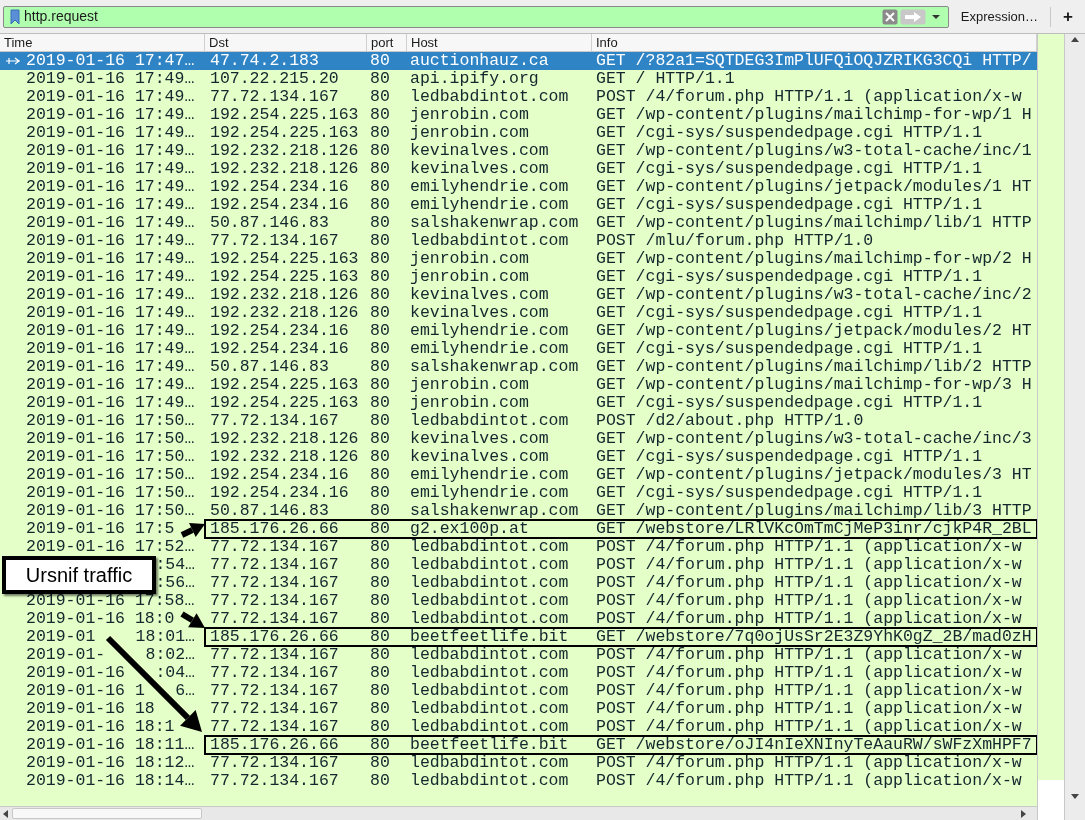 The width and height of the screenshot is (1085, 820). Describe the element at coordinates (79, 575) in the screenshot. I see `callout-label: Ursnif traffic` at that location.